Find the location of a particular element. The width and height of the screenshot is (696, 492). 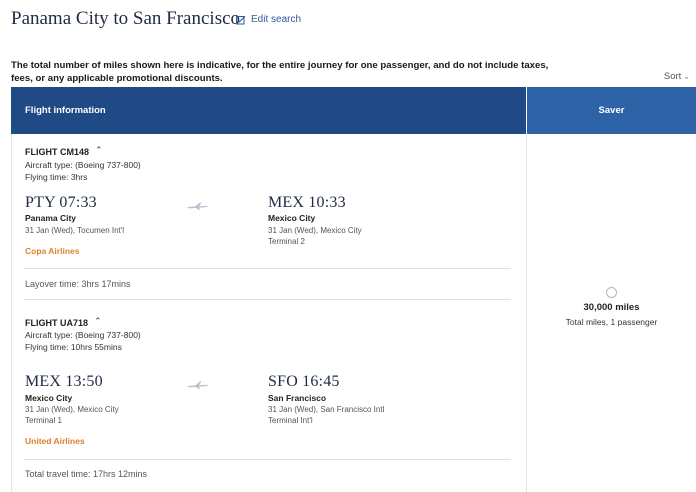

column-header-label: Flight information is located at coordinates (65, 110).